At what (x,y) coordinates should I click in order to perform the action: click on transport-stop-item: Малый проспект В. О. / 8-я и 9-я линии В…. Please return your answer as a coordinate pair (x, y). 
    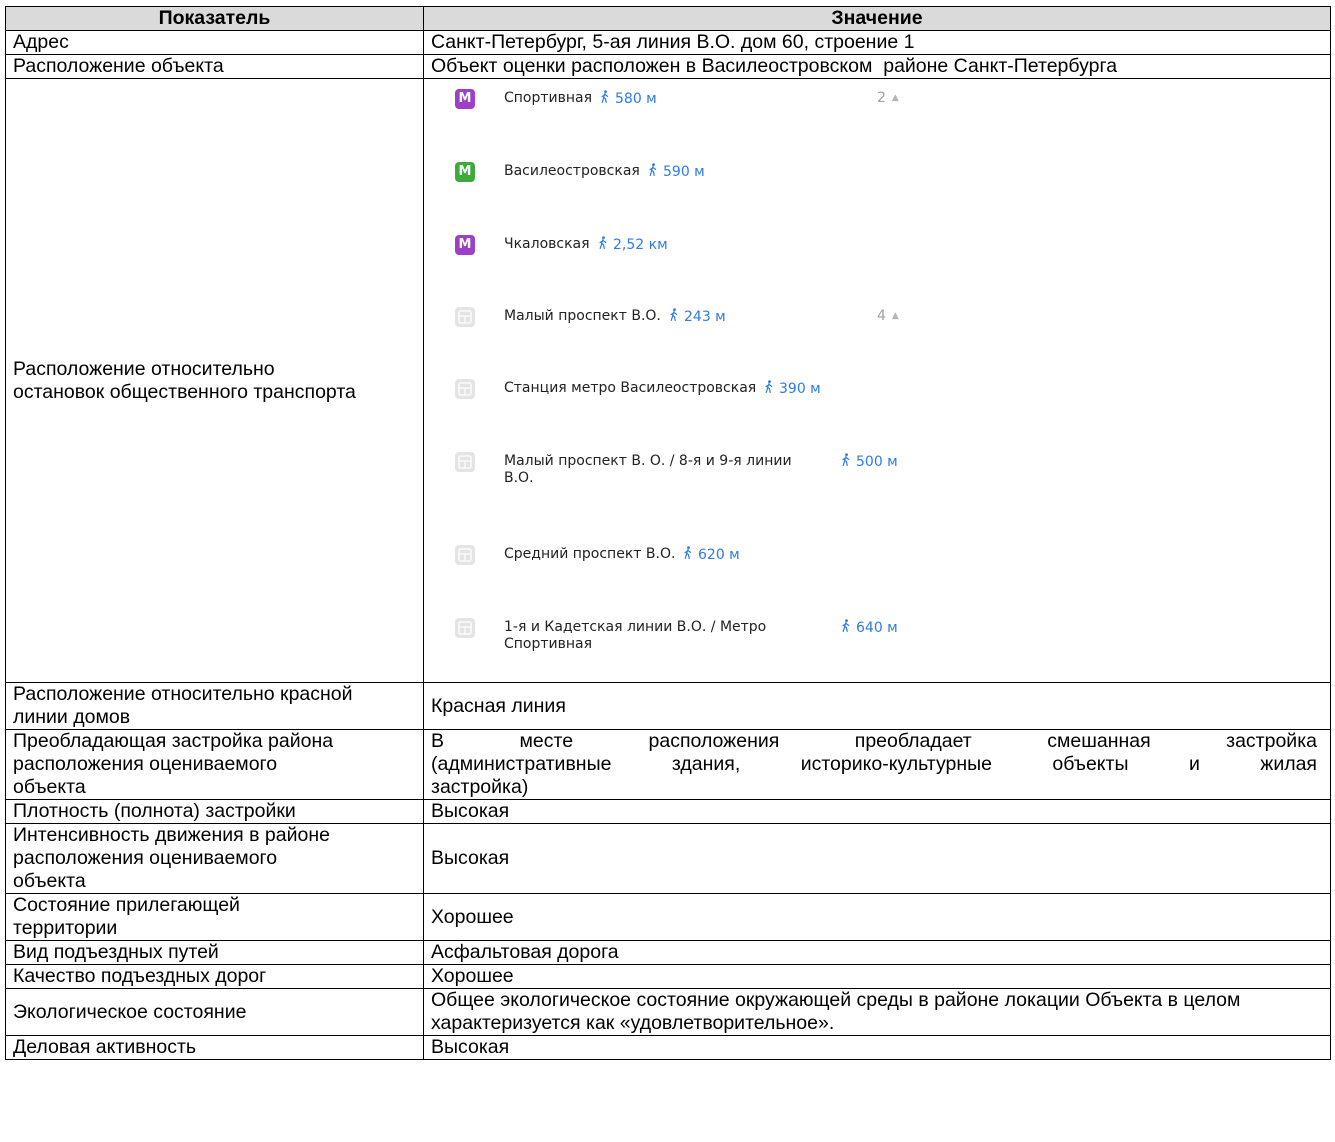
    Looking at the image, I should click on (874, 472).